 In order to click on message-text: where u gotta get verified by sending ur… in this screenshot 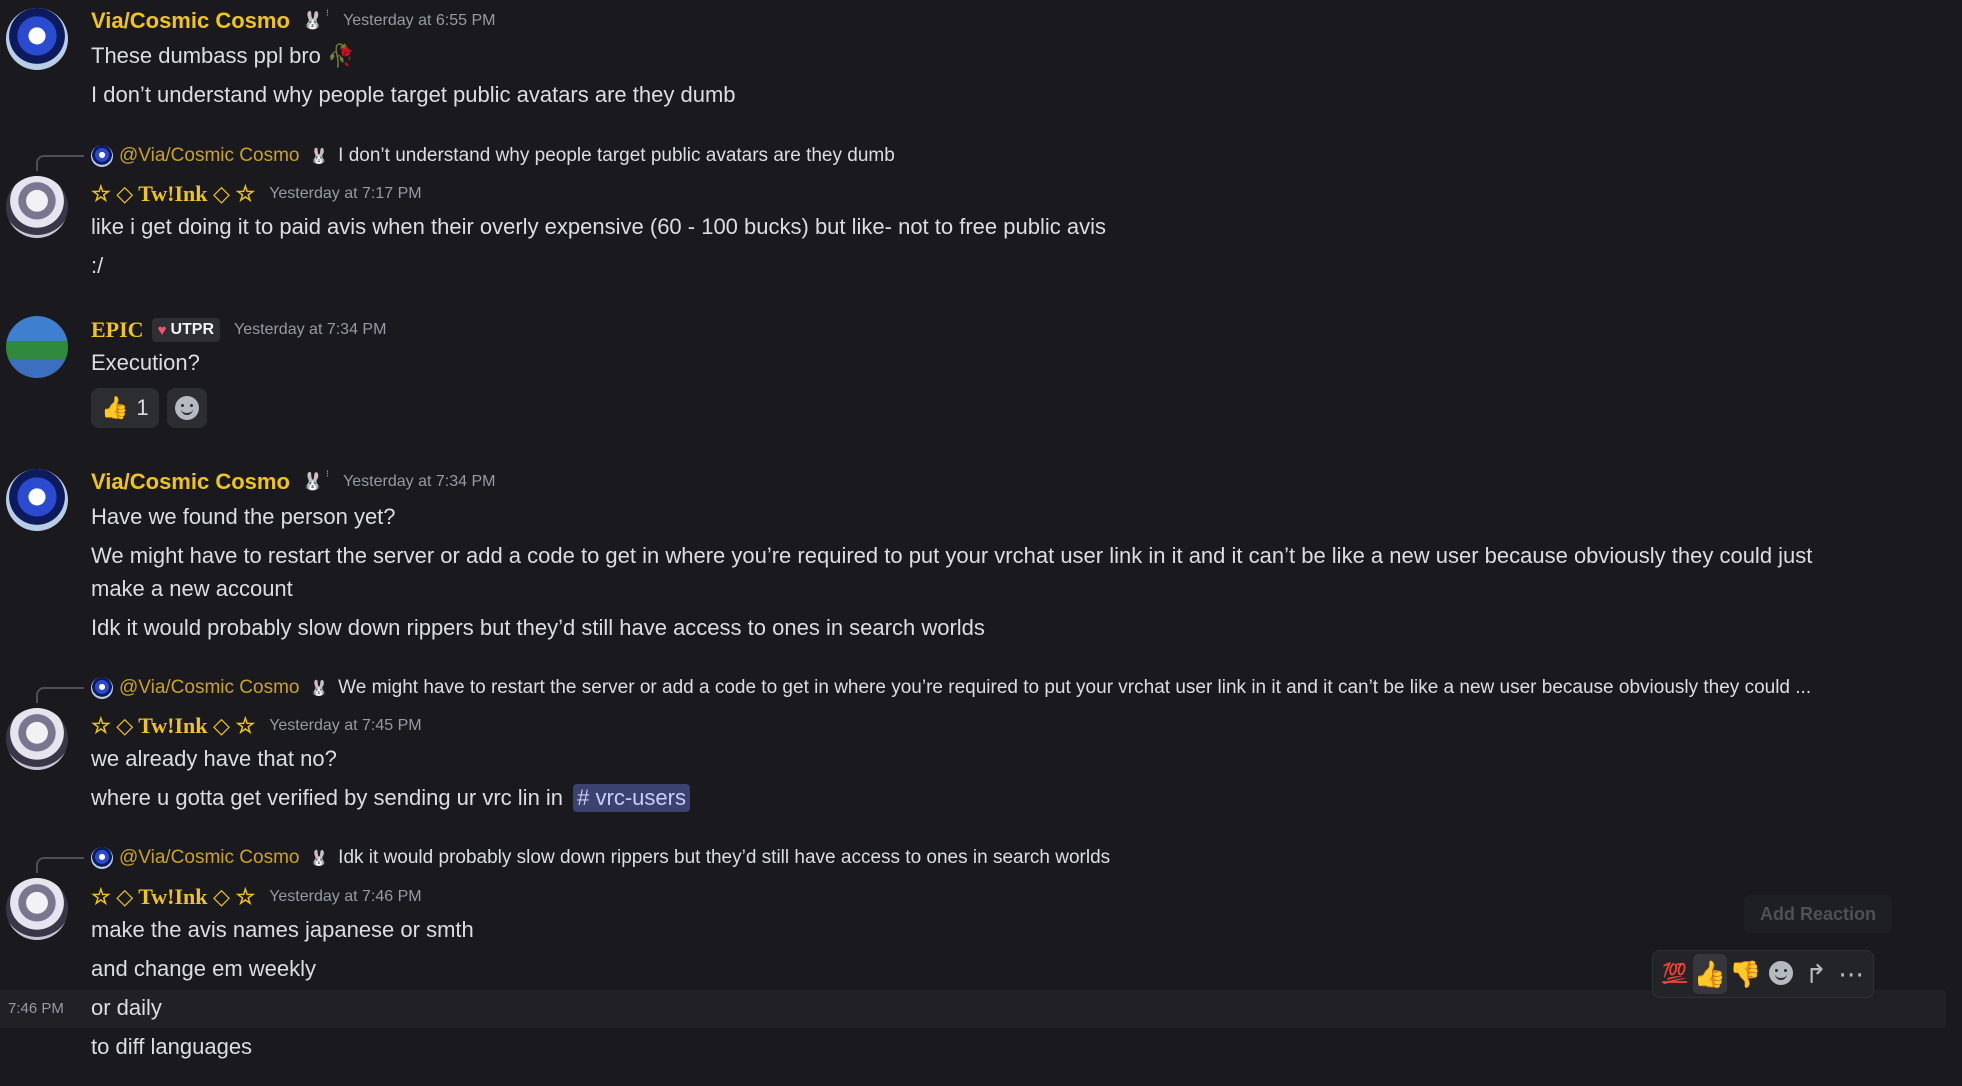, I will do `click(390, 798)`.